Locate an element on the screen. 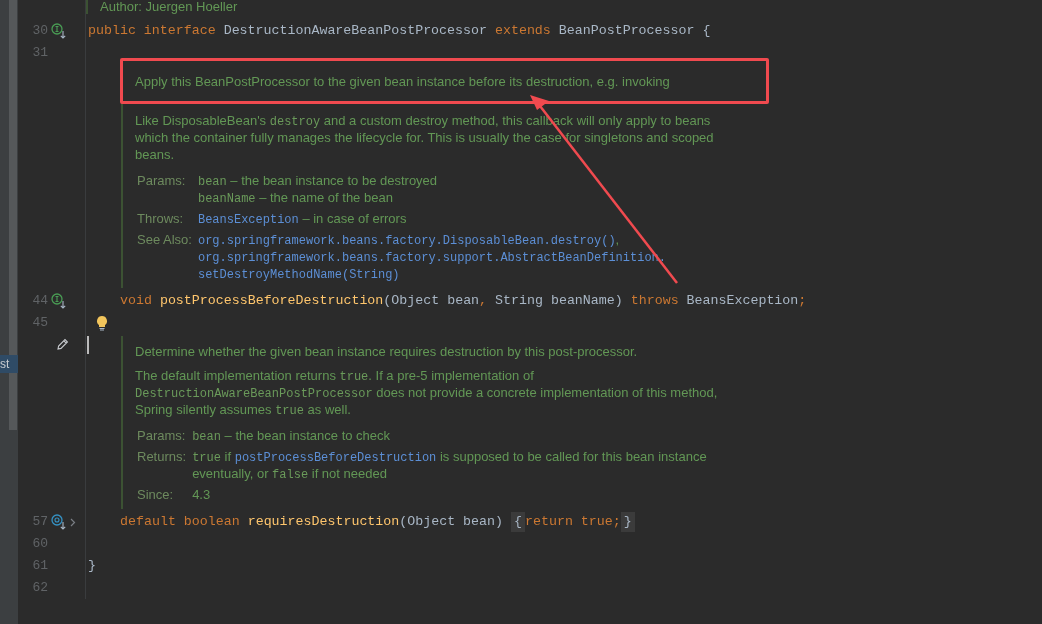 The image size is (1042, 624). method-name: requiresDestruction is located at coordinates (323, 522).